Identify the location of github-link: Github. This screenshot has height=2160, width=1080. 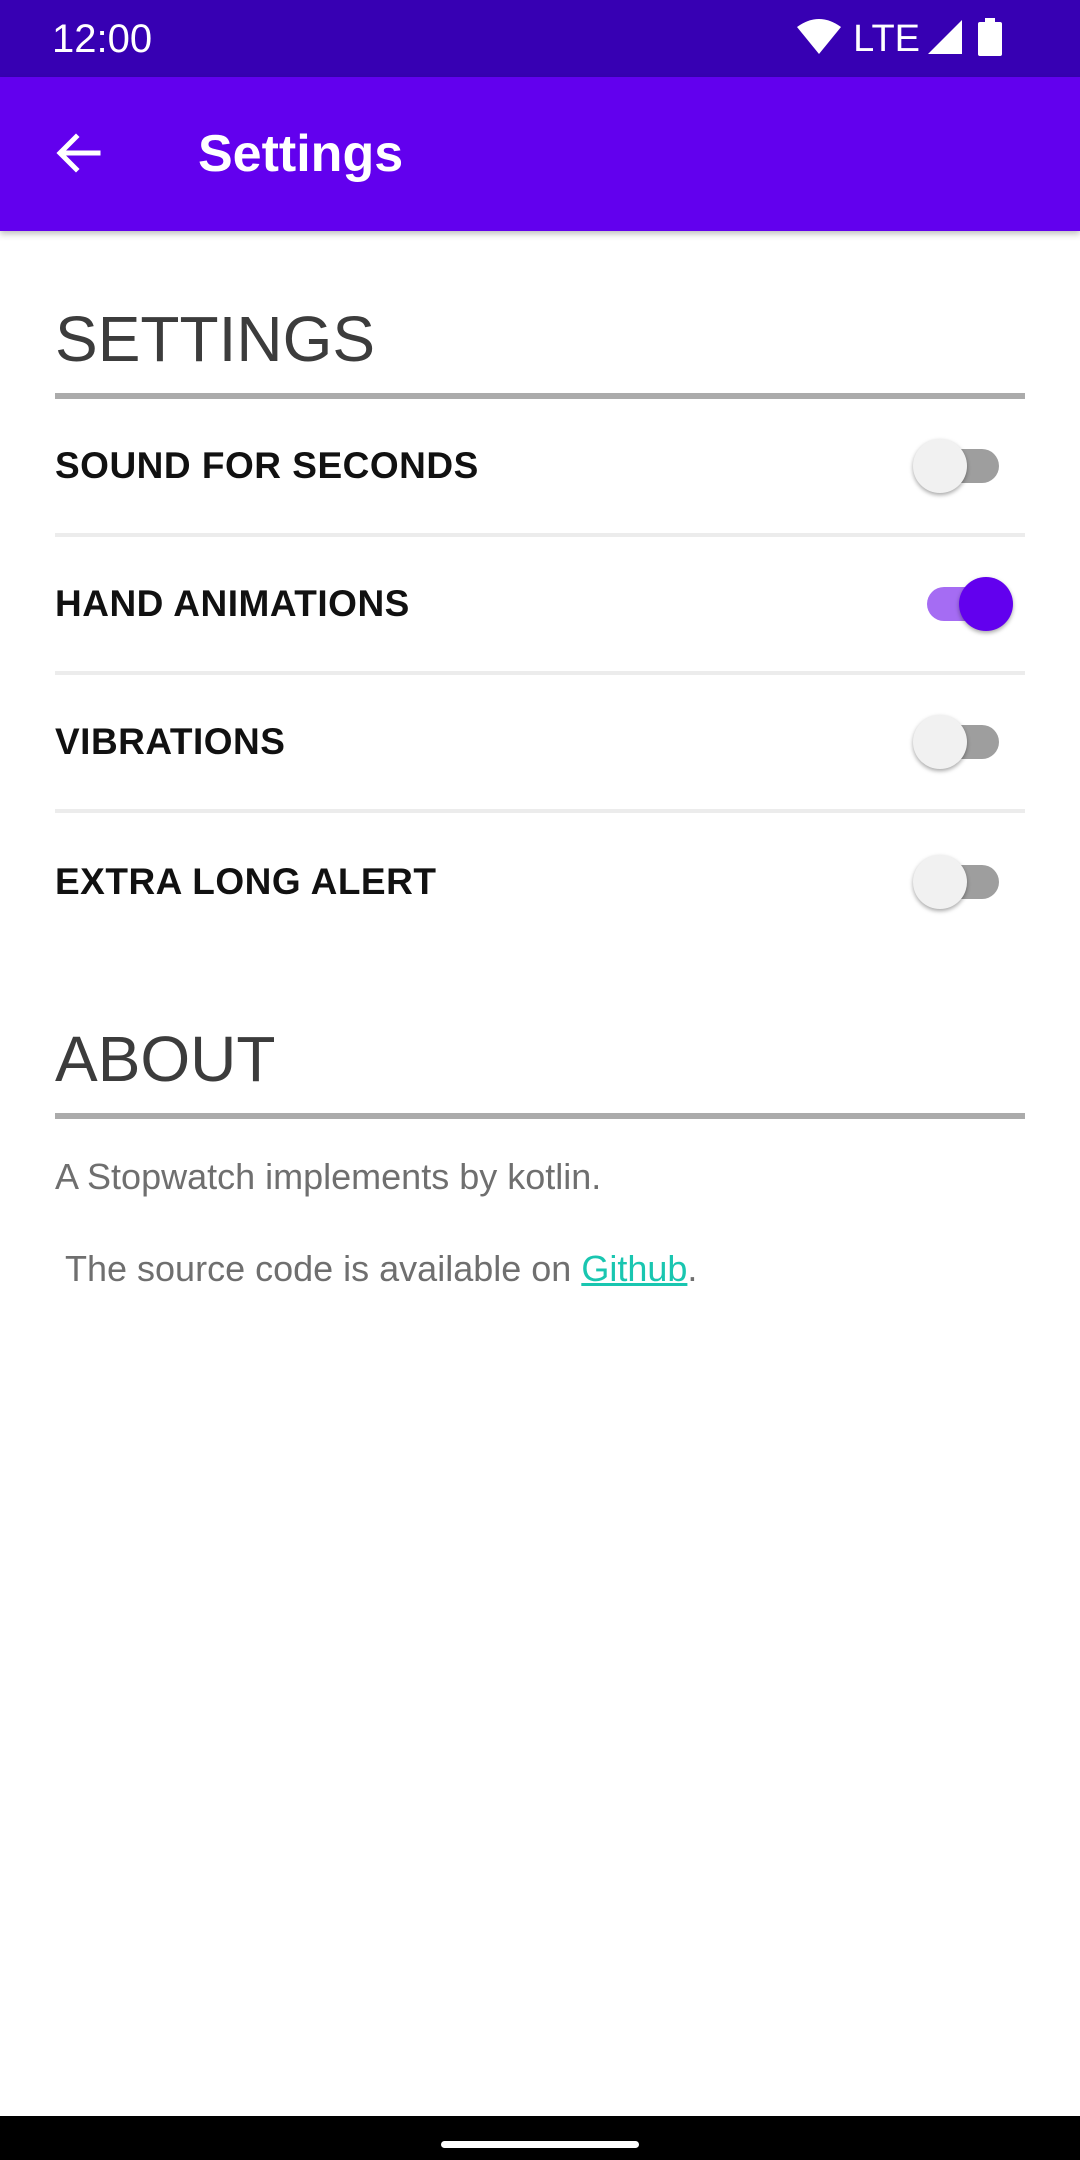
(634, 1268).